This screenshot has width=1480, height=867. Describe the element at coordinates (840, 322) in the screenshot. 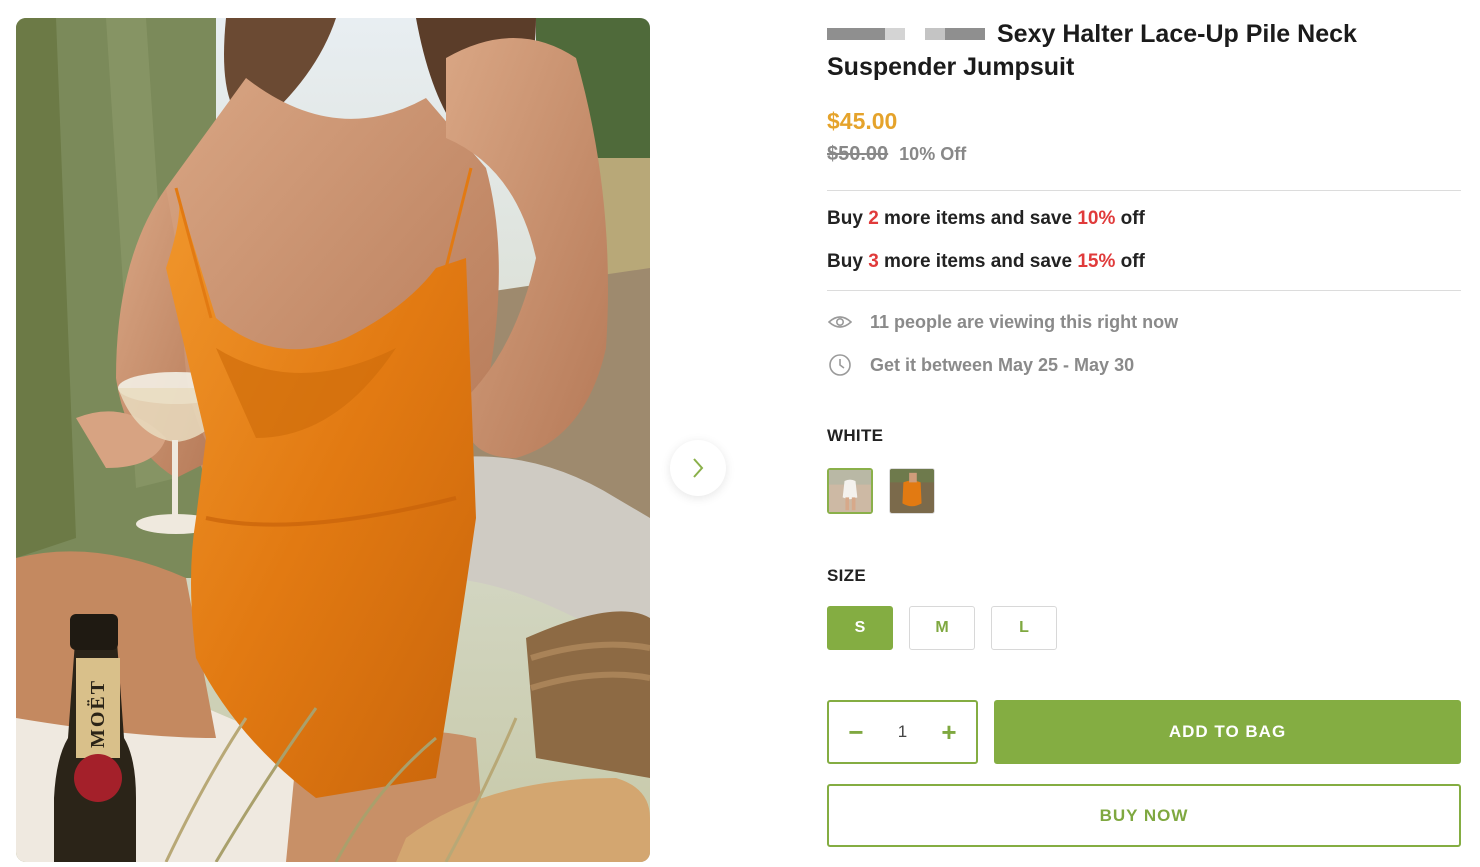

I see `eye-icon` at that location.